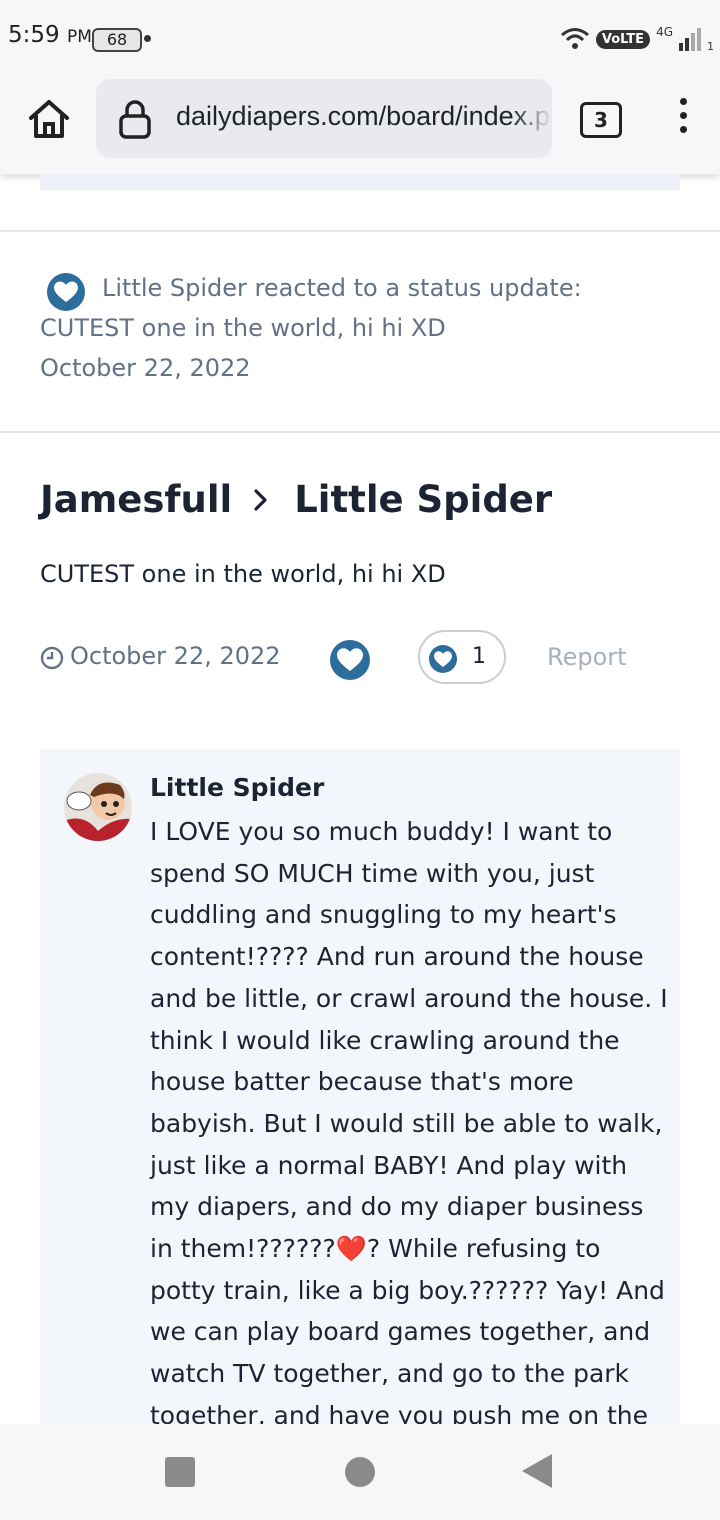 Image resolution: width=720 pixels, height=1520 pixels. What do you see at coordinates (574, 38) in the screenshot?
I see `wifi-icon` at bounding box center [574, 38].